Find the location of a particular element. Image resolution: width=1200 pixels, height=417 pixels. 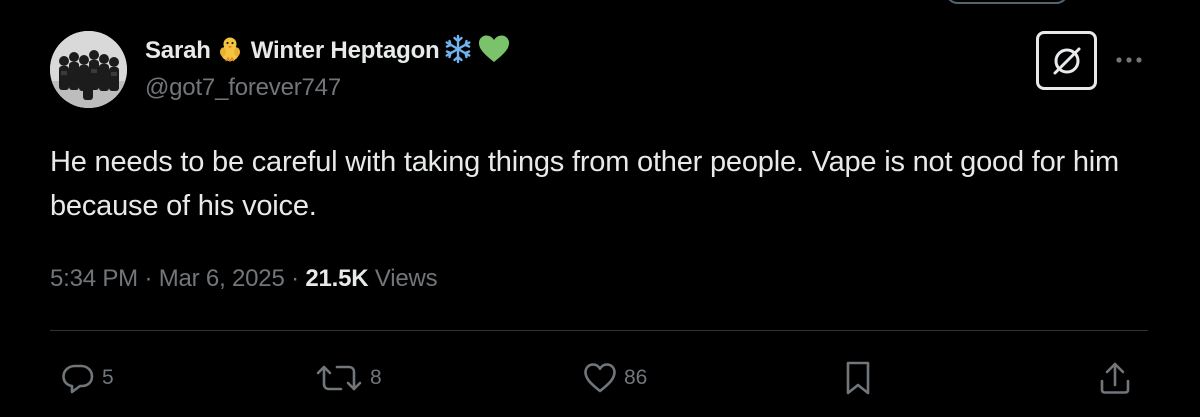

baby-chick-icon is located at coordinates (230, 51).